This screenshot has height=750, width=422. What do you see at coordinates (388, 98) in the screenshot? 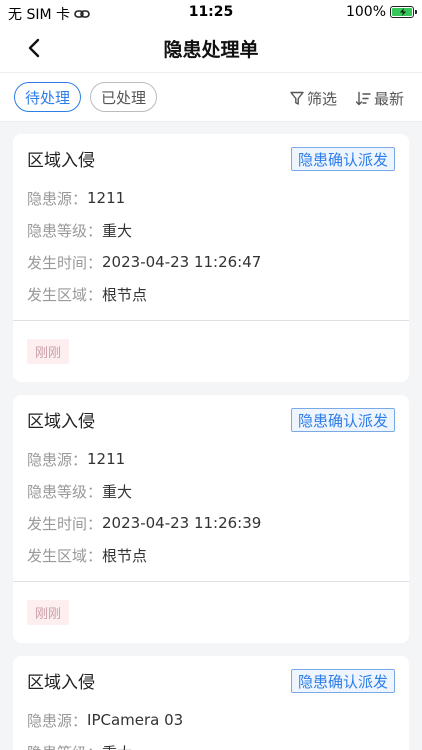
I see `sort-label: 最新` at bounding box center [388, 98].